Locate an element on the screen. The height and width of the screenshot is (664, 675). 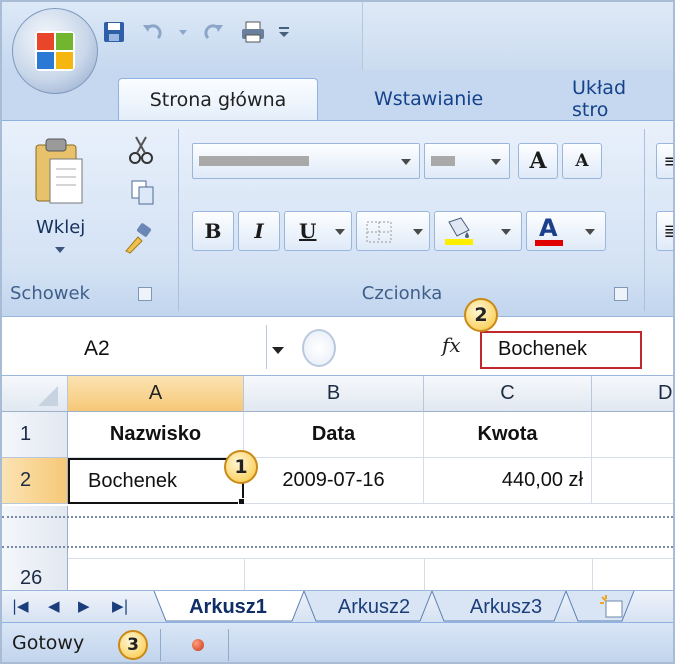
row-header-2: 2 is located at coordinates (35, 481).